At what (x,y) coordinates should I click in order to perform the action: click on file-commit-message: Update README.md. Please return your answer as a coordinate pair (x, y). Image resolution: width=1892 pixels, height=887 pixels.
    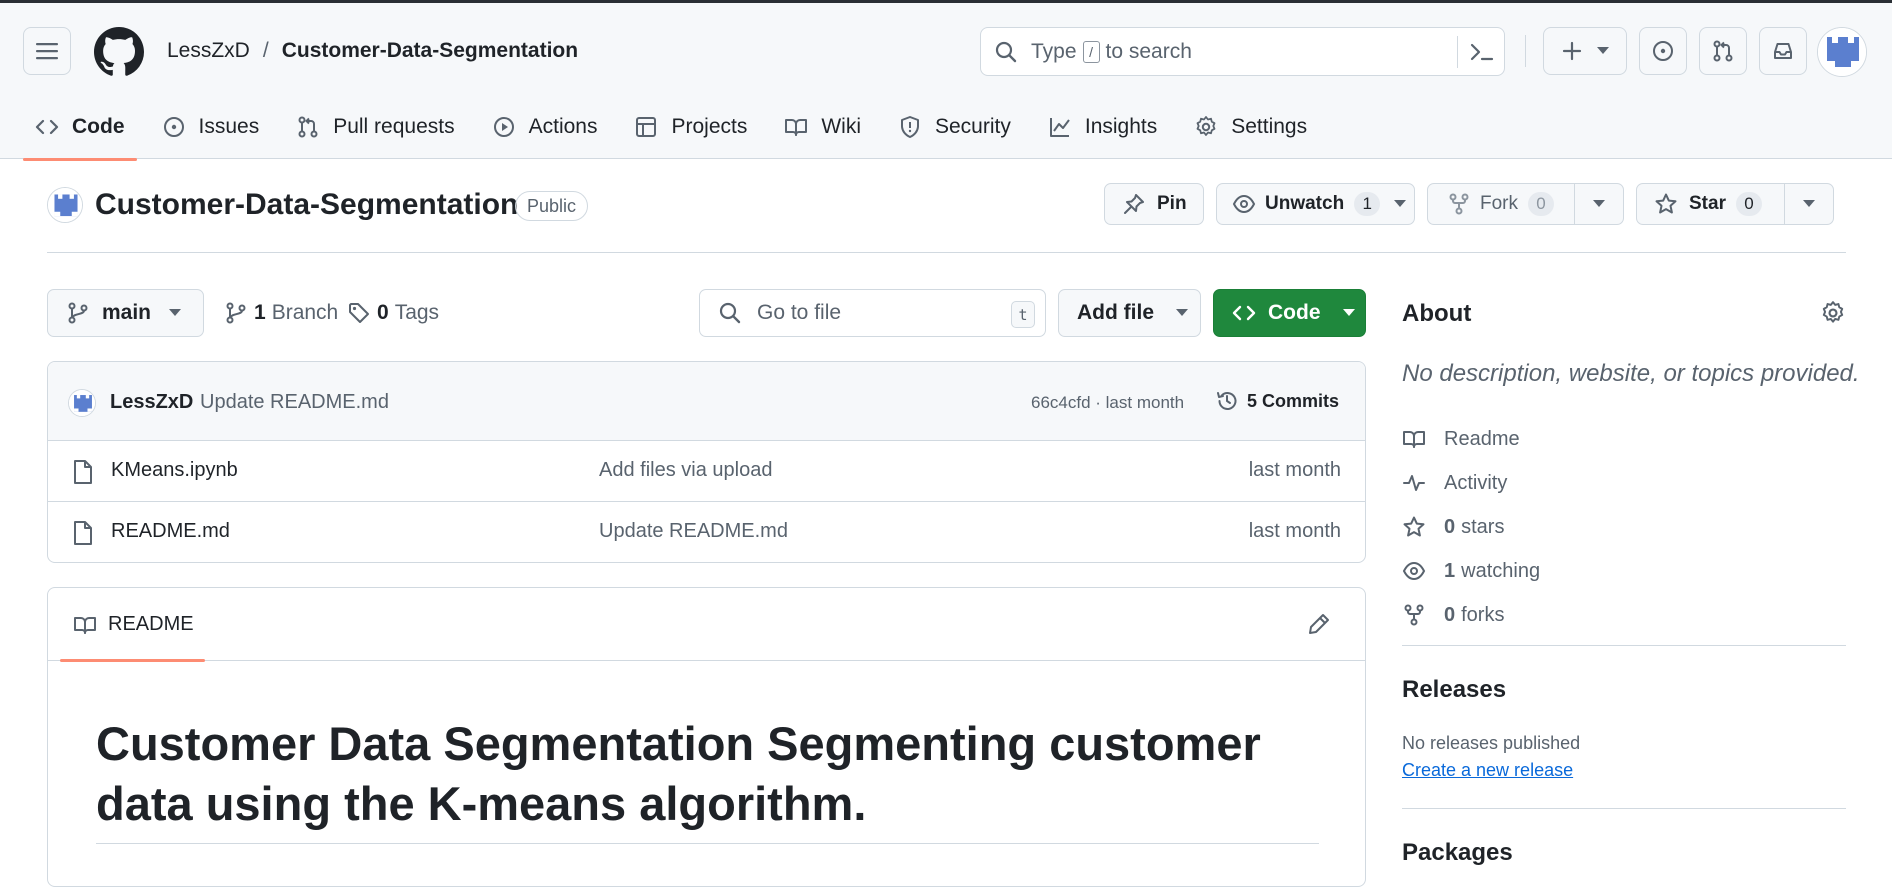
    Looking at the image, I should click on (693, 531).